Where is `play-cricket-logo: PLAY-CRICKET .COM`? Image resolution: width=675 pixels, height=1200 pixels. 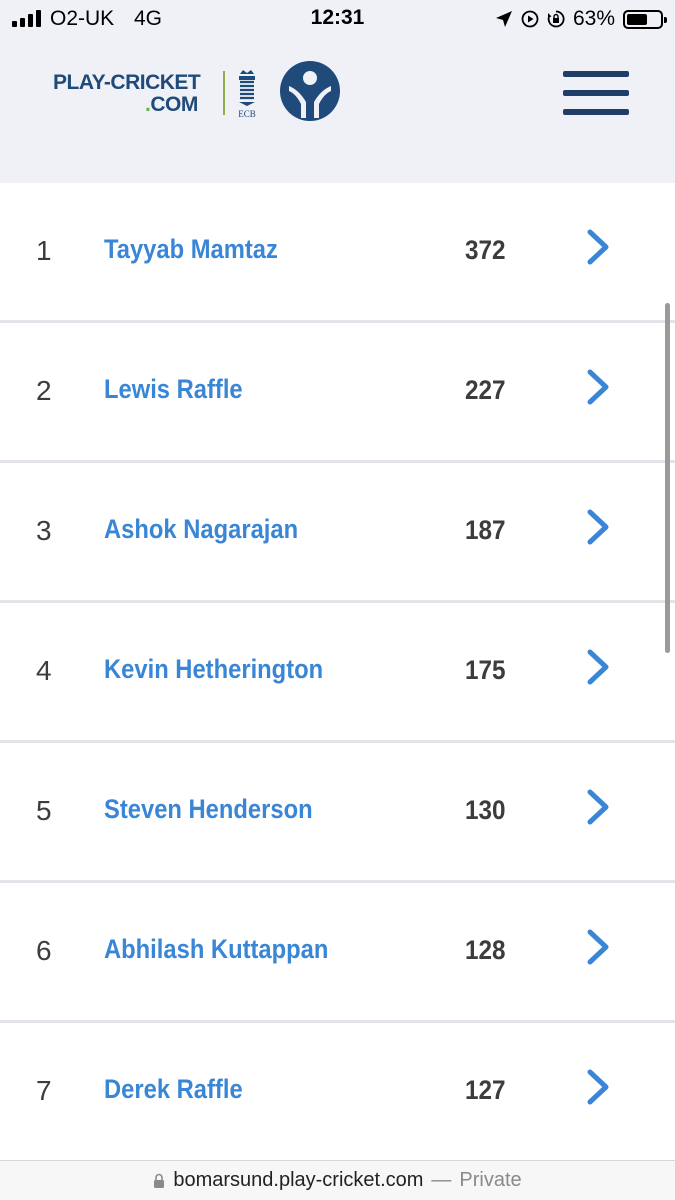 play-cricket-logo: PLAY-CRICKET .COM is located at coordinates (127, 93).